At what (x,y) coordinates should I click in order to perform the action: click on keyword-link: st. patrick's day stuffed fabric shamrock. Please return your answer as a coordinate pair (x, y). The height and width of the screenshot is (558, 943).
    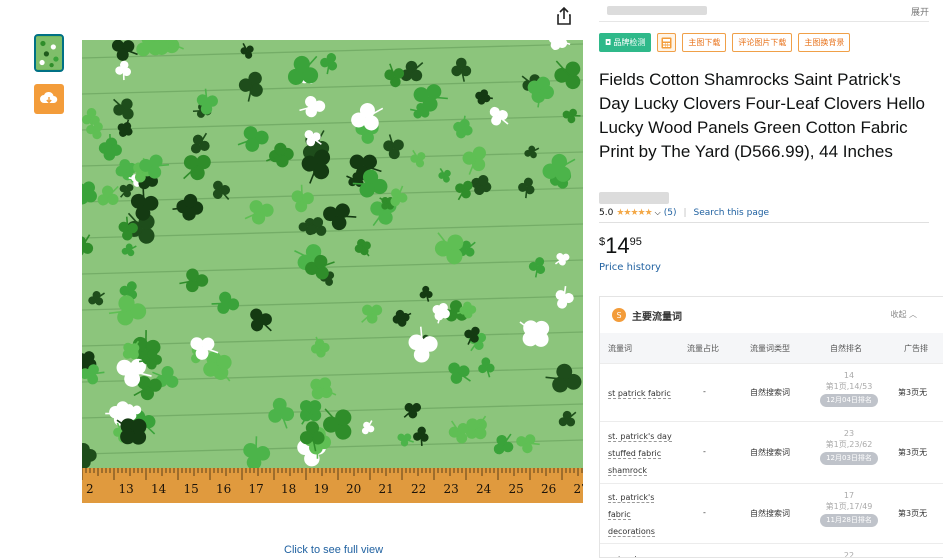
    Looking at the image, I should click on (640, 453).